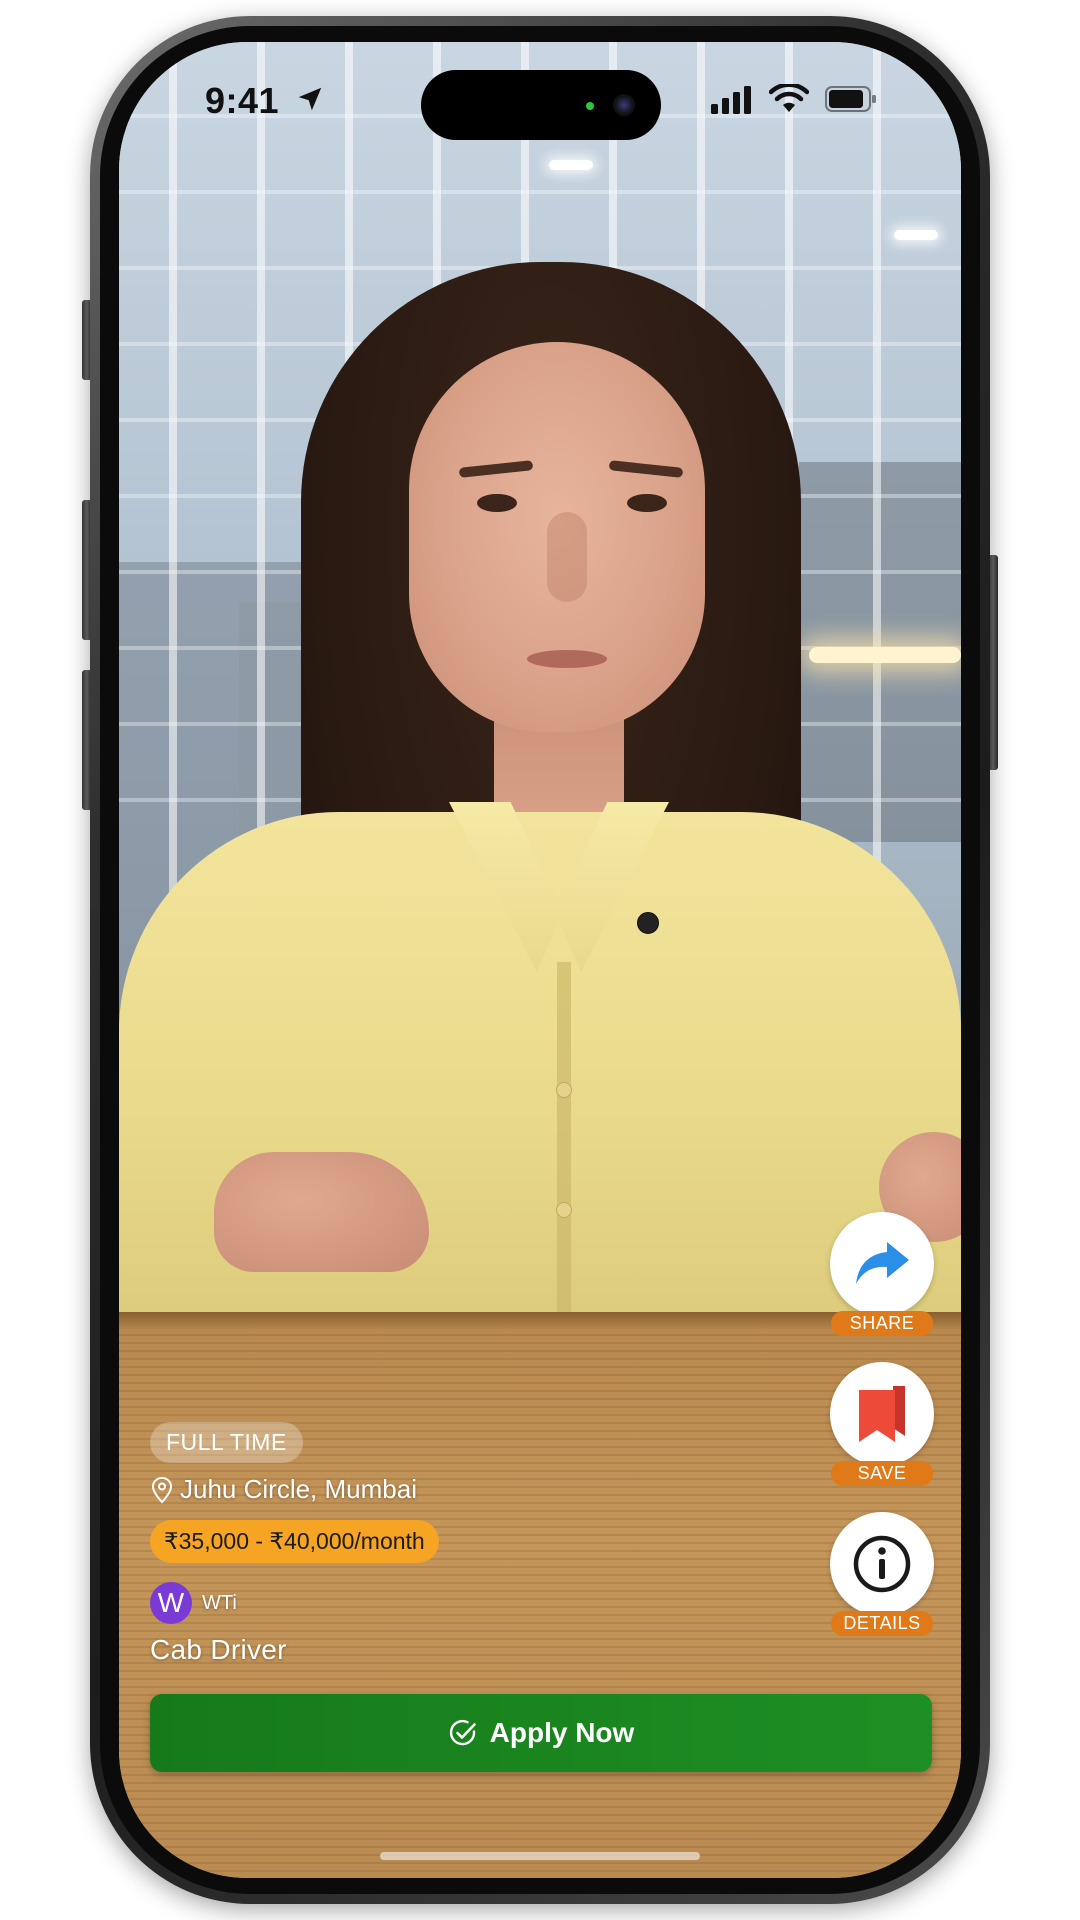 The width and height of the screenshot is (1080, 1920). I want to click on wifi-icon, so click(789, 98).